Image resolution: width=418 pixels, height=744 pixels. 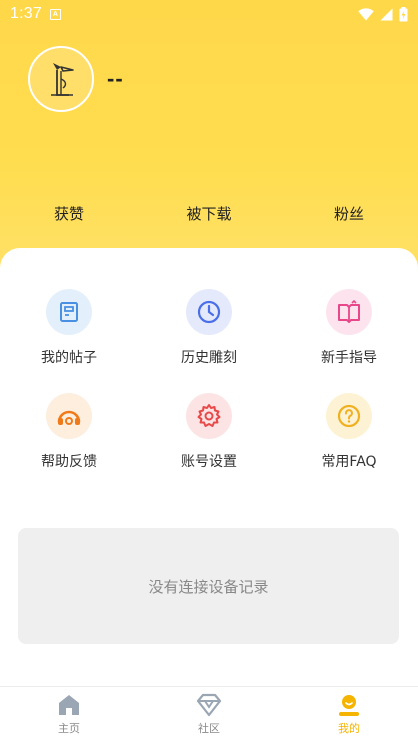 I want to click on status-bar: 1:37 A, so click(x=209, y=14).